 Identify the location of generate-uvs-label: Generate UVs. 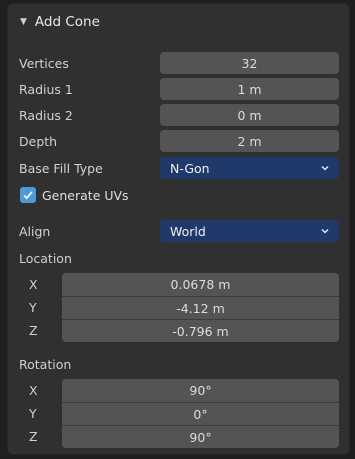
(85, 195).